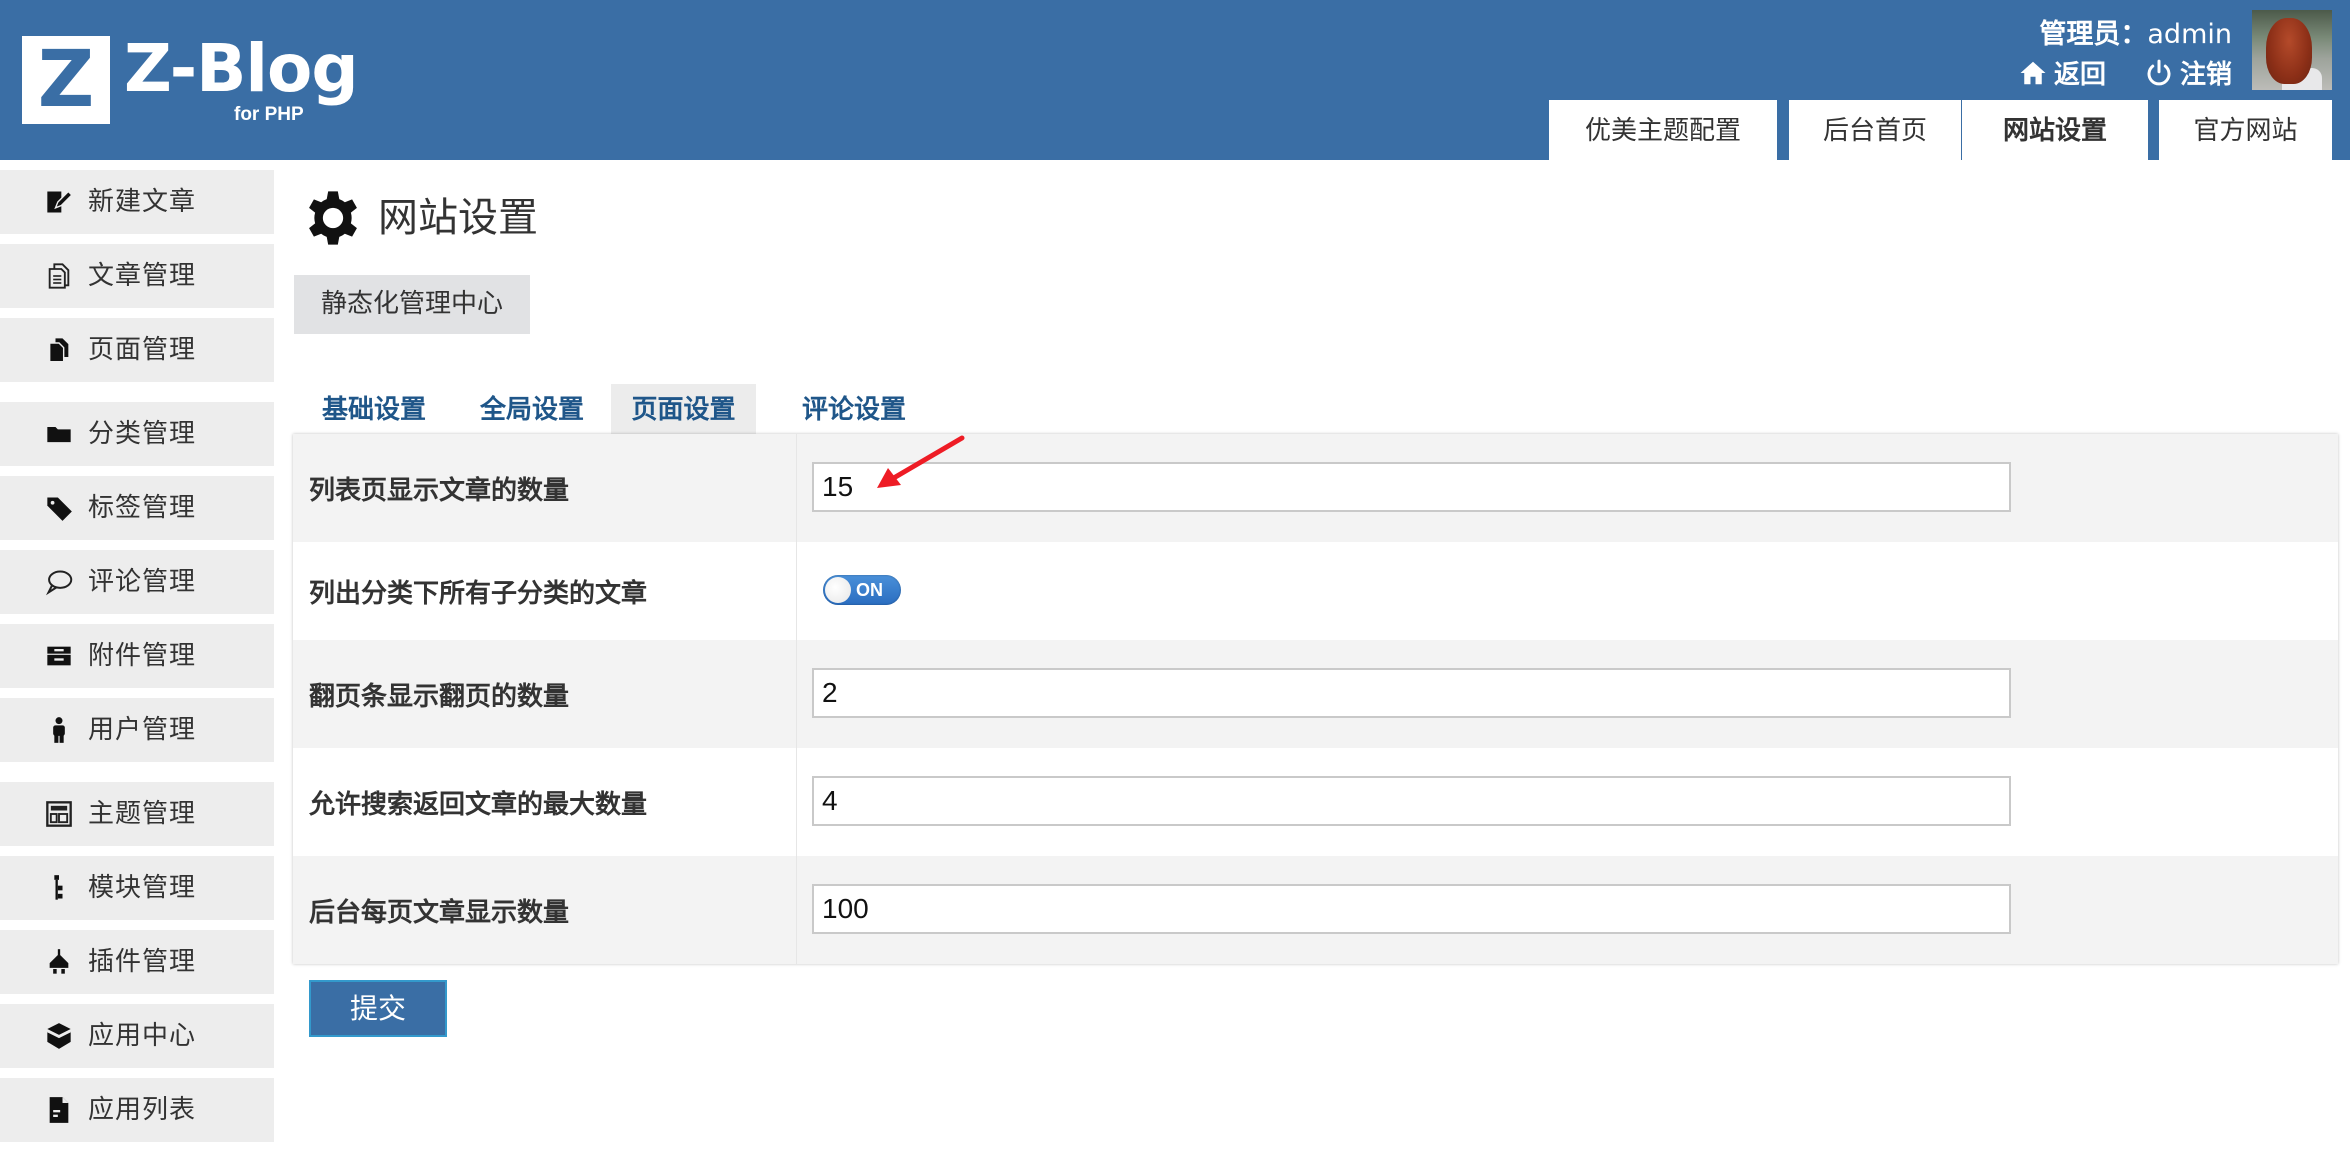 Image resolution: width=2350 pixels, height=1156 pixels. Describe the element at coordinates (137, 350) in the screenshot. I see `sidebar-item-pages: 页面管理` at that location.